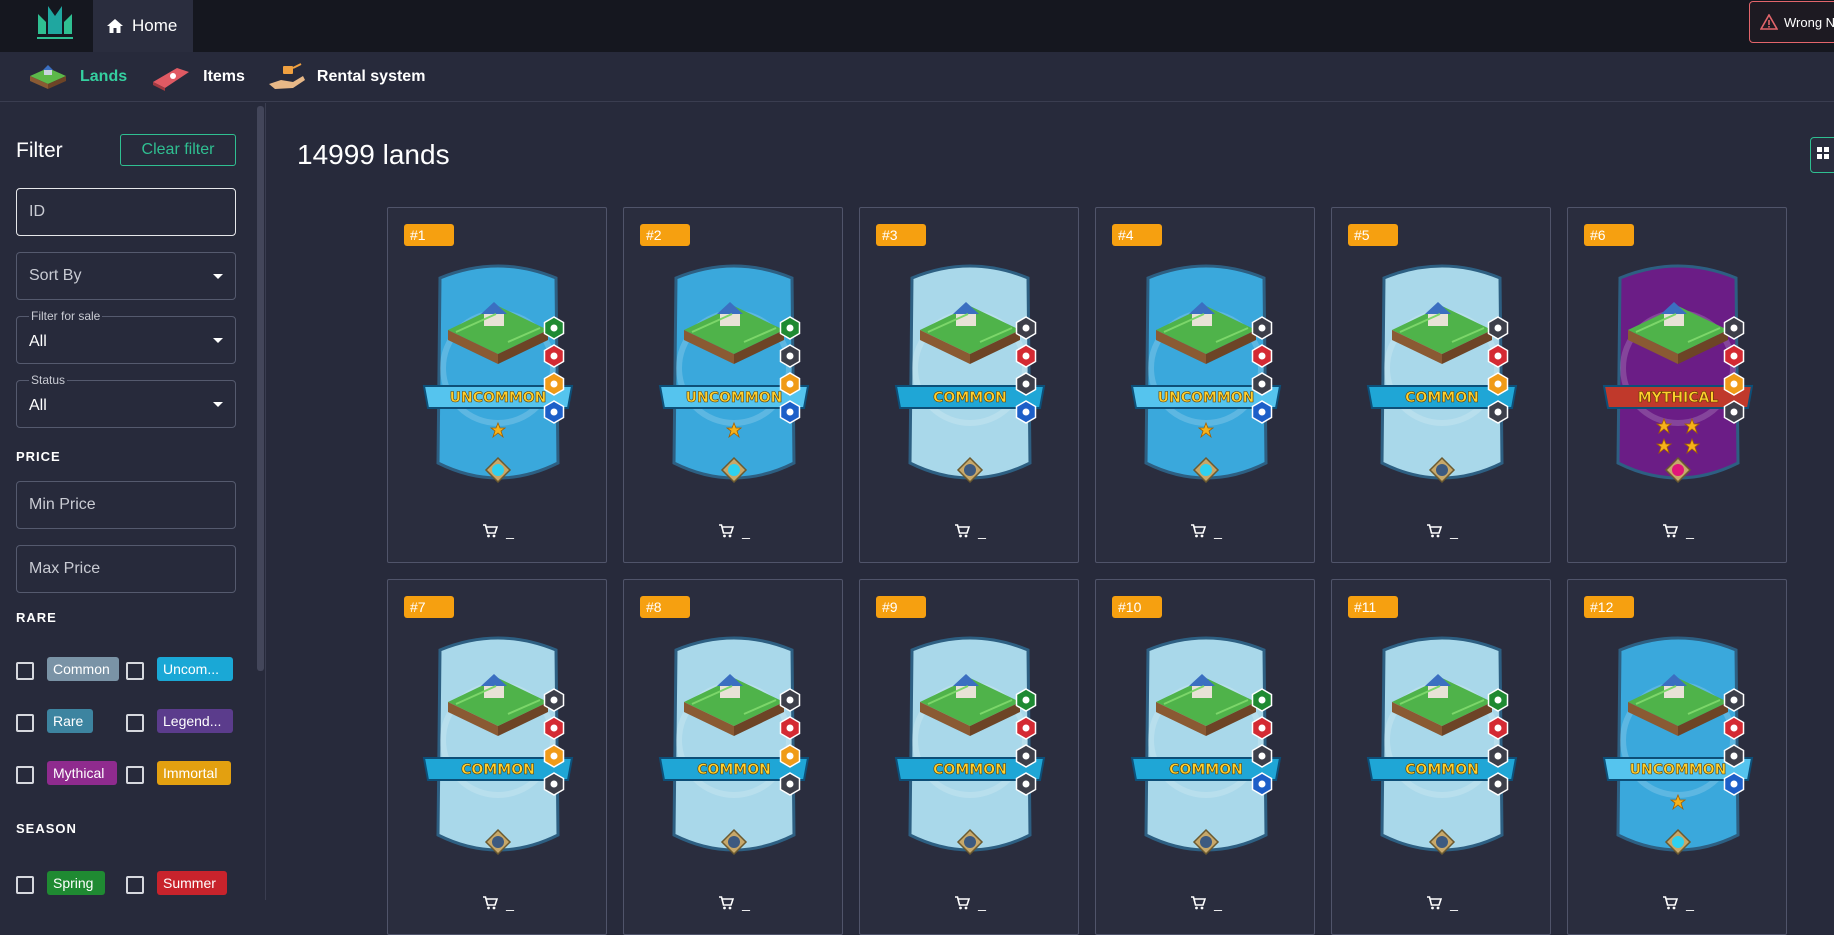 The width and height of the screenshot is (1834, 935). Describe the element at coordinates (48, 76) in the screenshot. I see `land-icon` at that location.